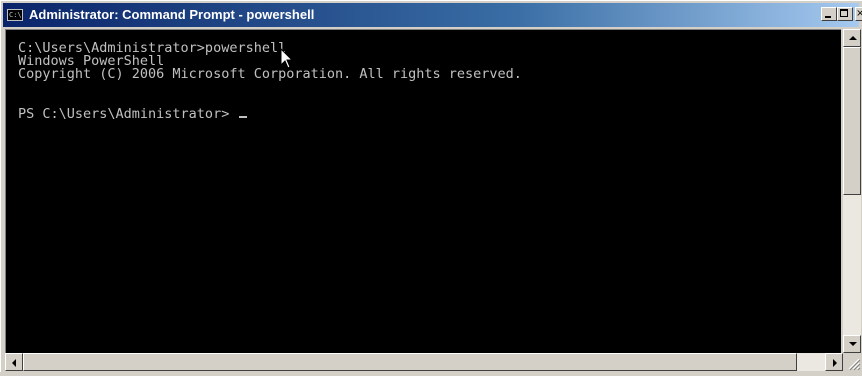 The image size is (862, 376). I want to click on console-icon: C:\, so click(15, 15).